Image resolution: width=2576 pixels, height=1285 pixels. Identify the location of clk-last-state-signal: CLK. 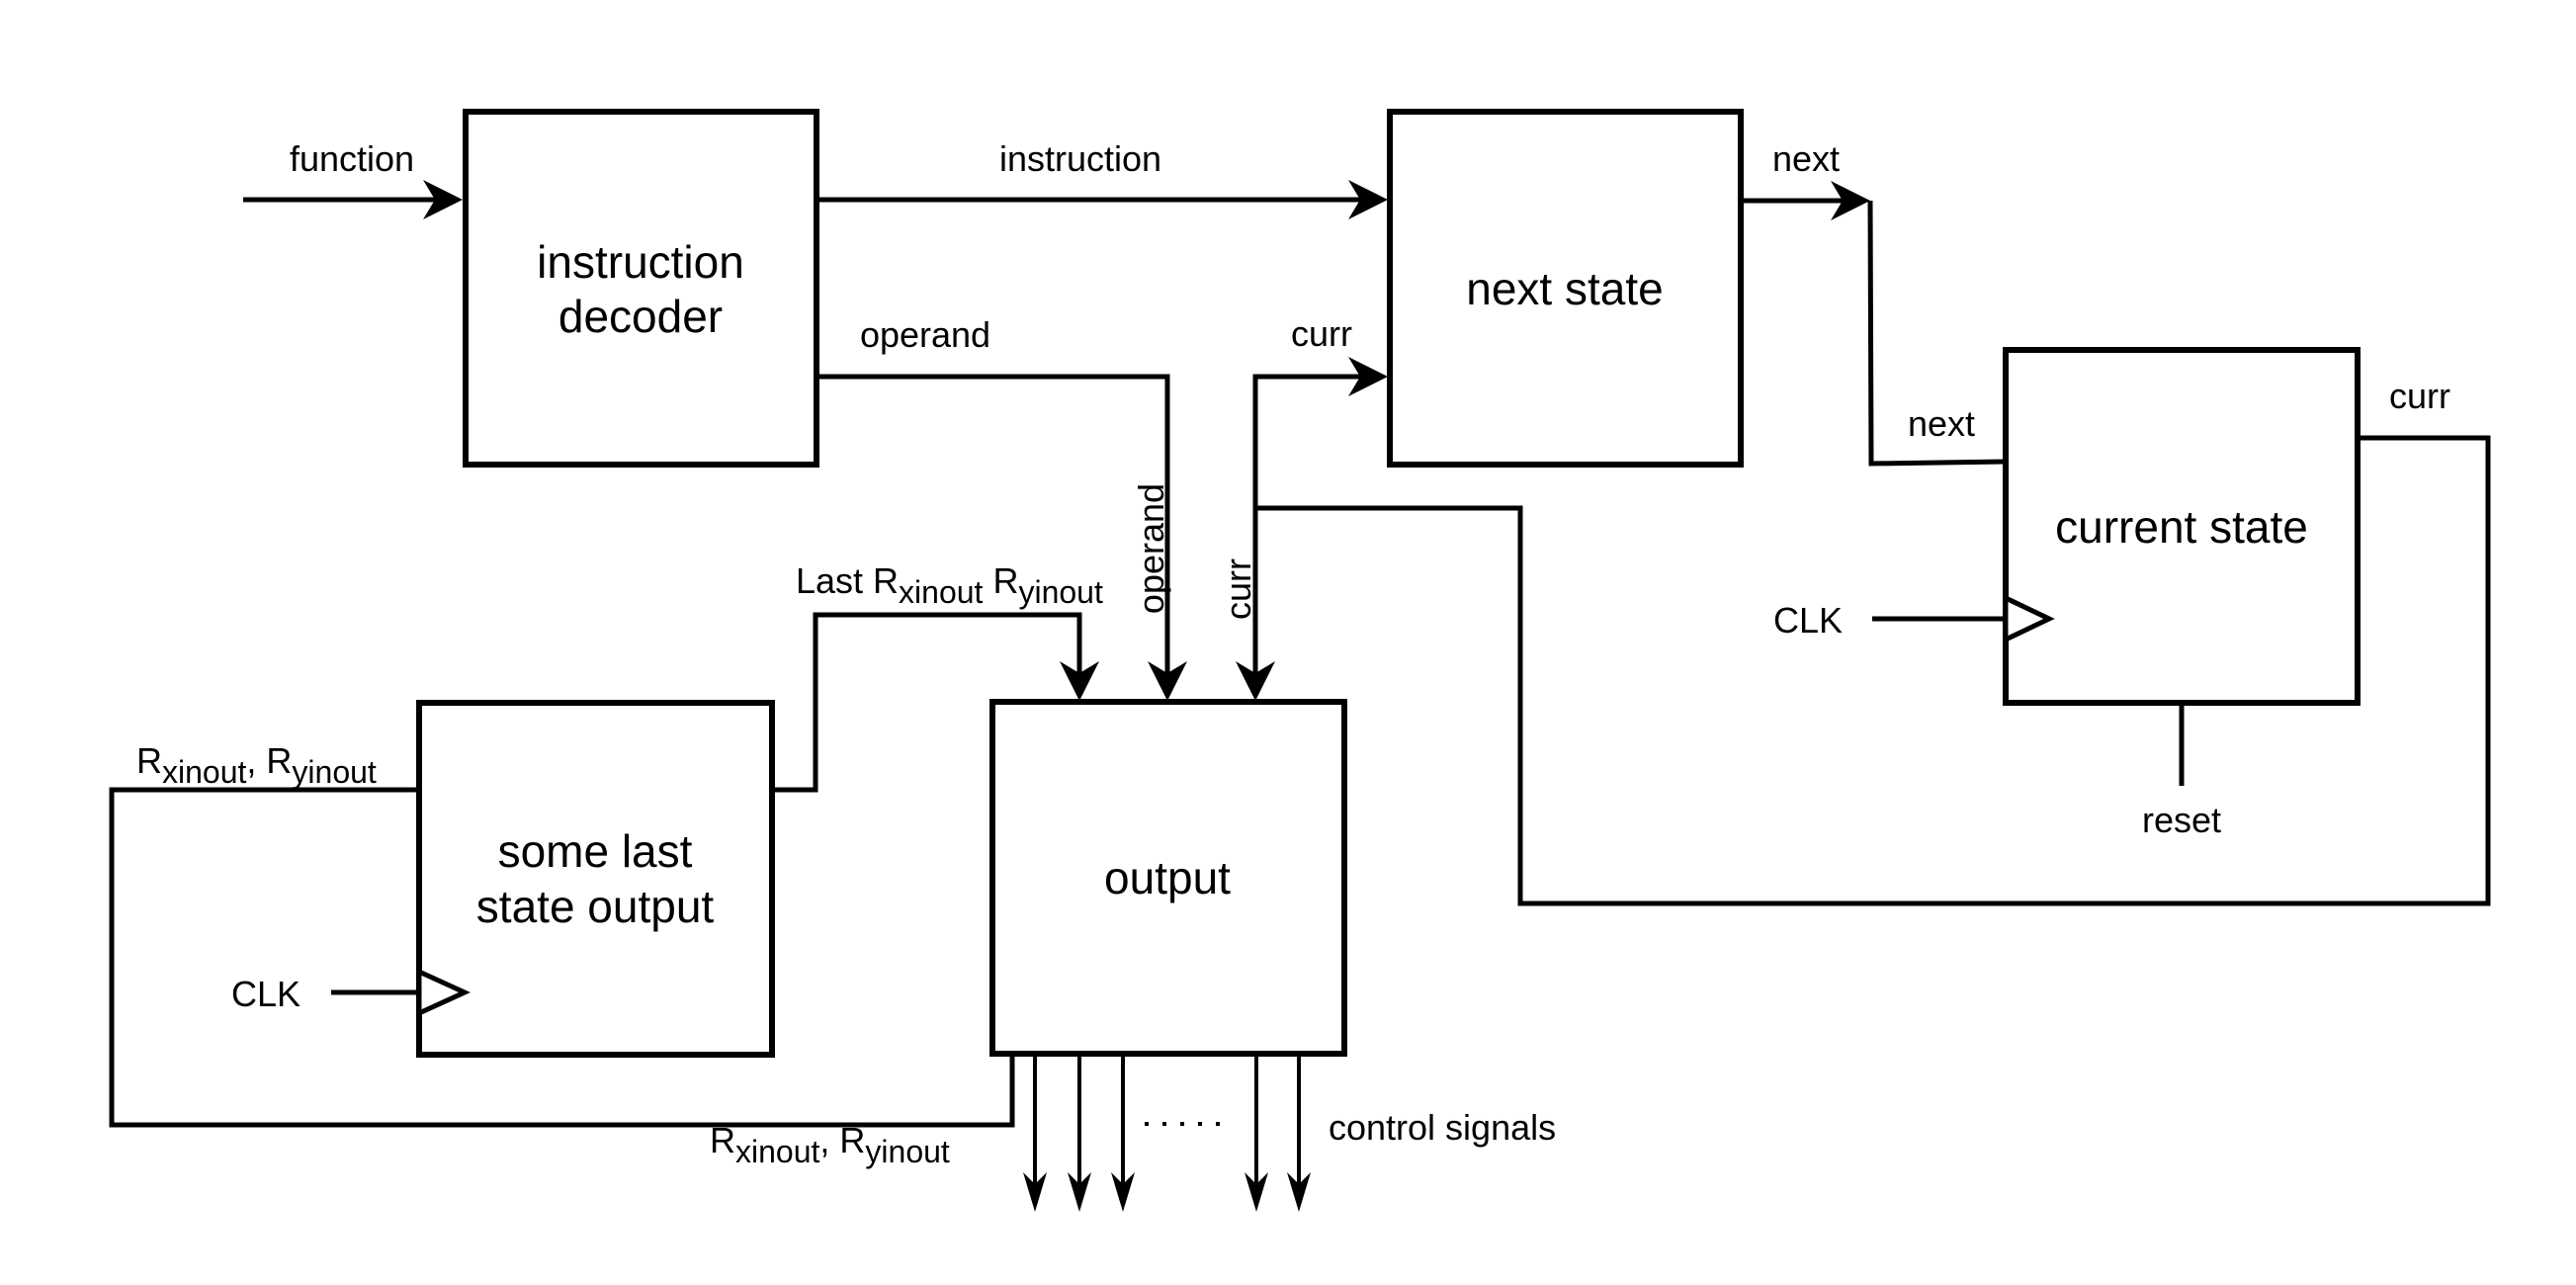
(325, 994).